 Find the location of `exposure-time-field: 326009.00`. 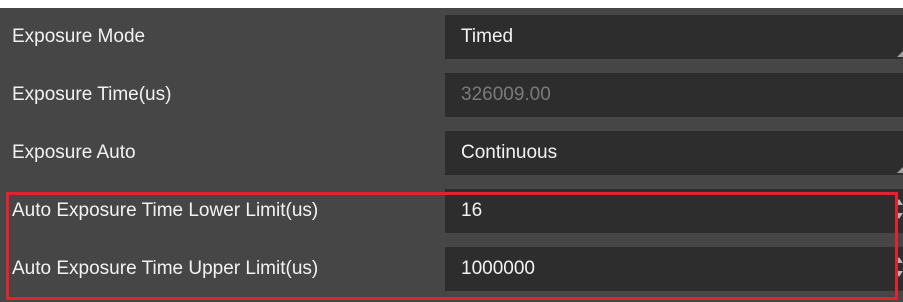

exposure-time-field: 326009.00 is located at coordinates (674, 95).